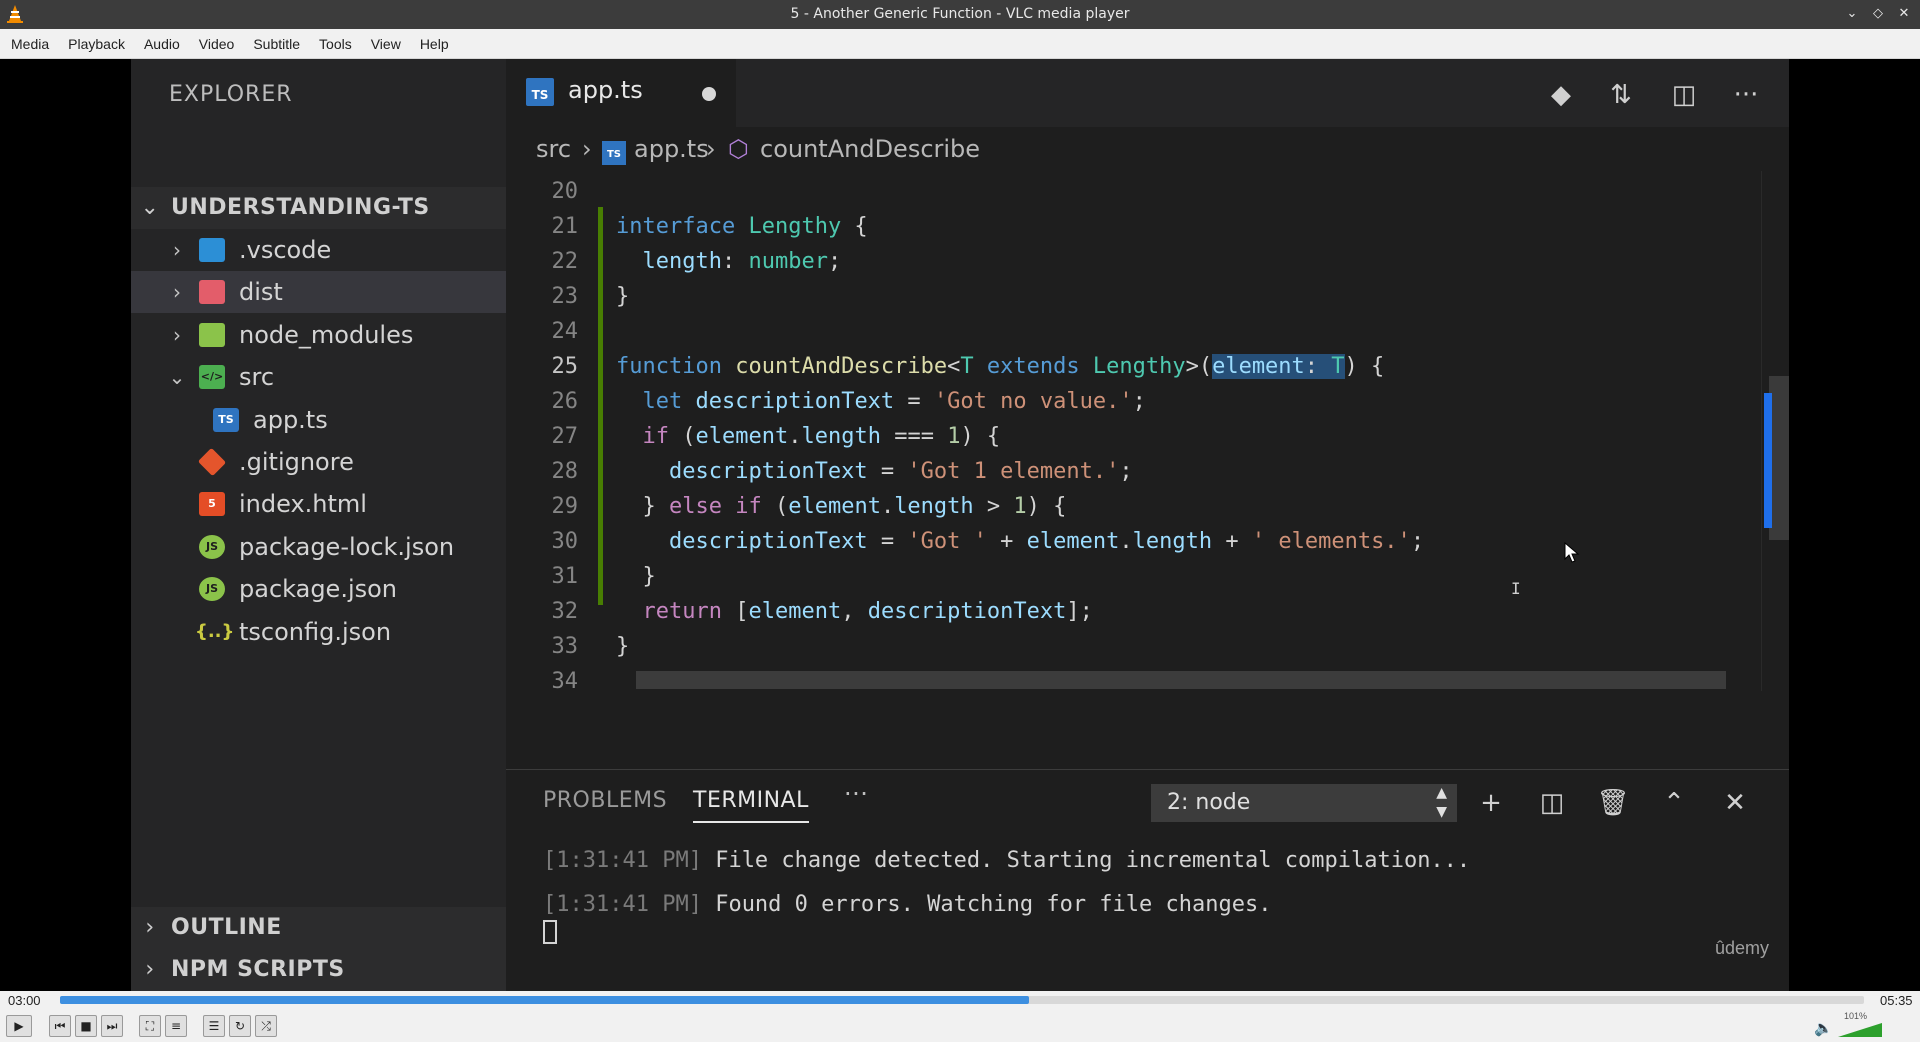  Describe the element at coordinates (1441, 802) in the screenshot. I see `updown-arrow-icon: ▲ ▼` at that location.